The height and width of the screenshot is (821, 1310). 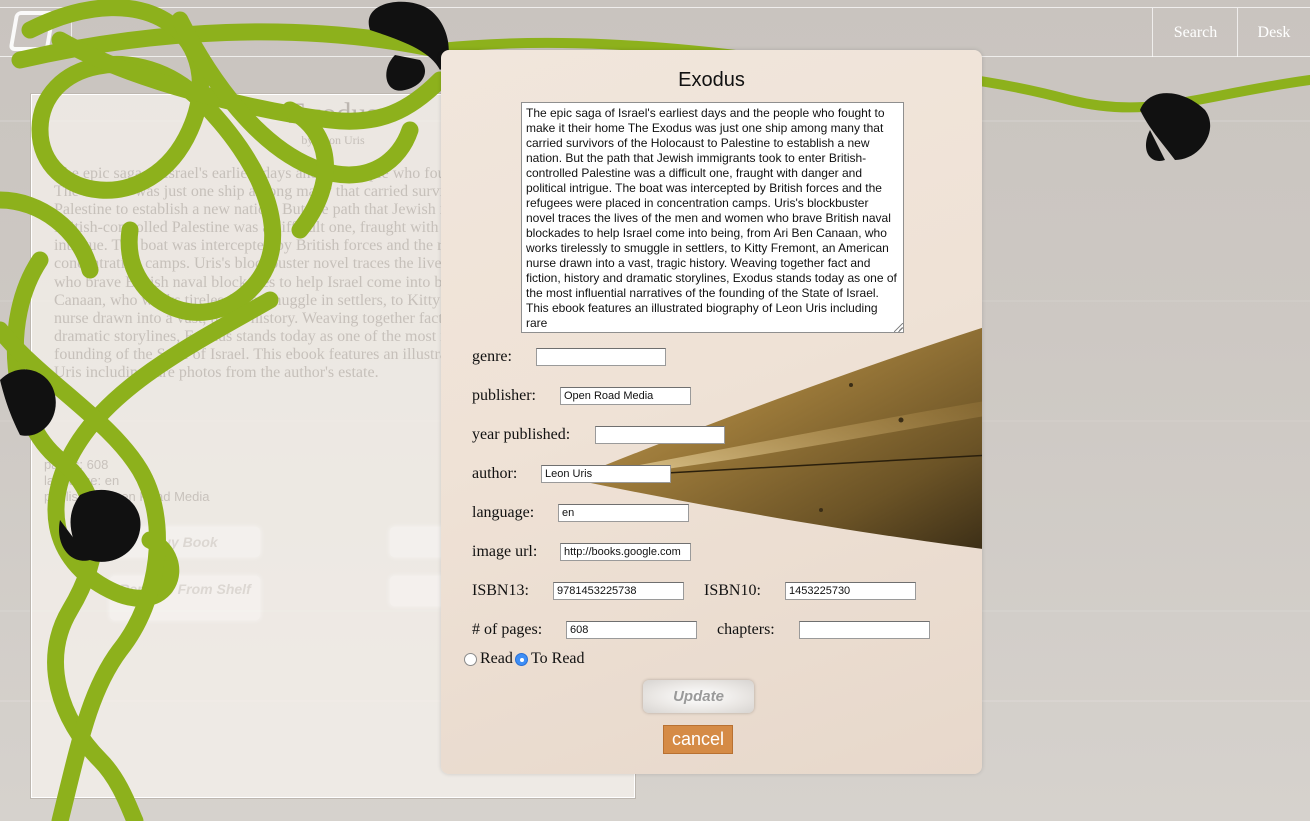 What do you see at coordinates (864, 630) in the screenshot?
I see `chapters-input` at bounding box center [864, 630].